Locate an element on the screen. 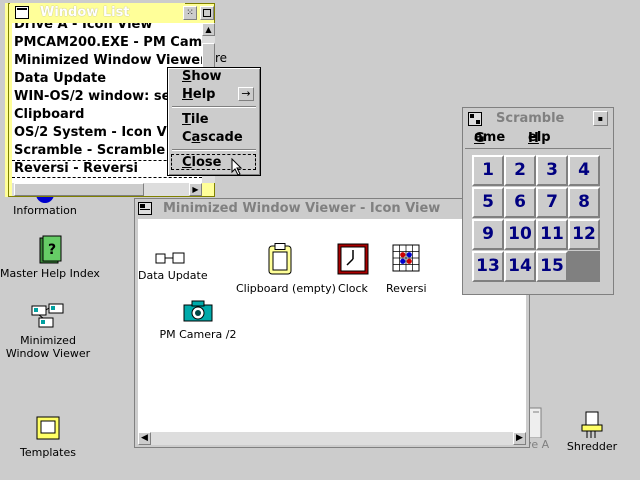  desktop-icon-shredder: Shredder is located at coordinates (592, 431).